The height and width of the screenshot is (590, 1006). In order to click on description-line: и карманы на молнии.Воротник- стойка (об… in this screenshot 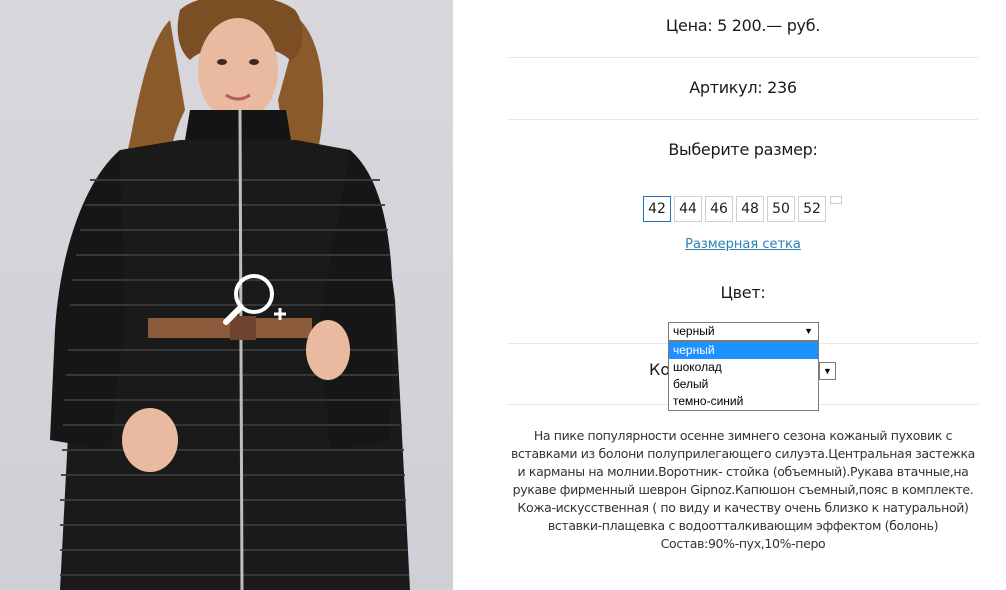, I will do `click(743, 471)`.